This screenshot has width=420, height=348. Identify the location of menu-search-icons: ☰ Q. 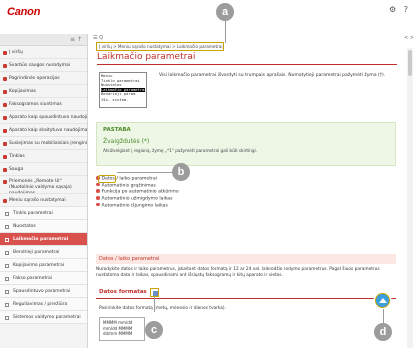
(98, 38).